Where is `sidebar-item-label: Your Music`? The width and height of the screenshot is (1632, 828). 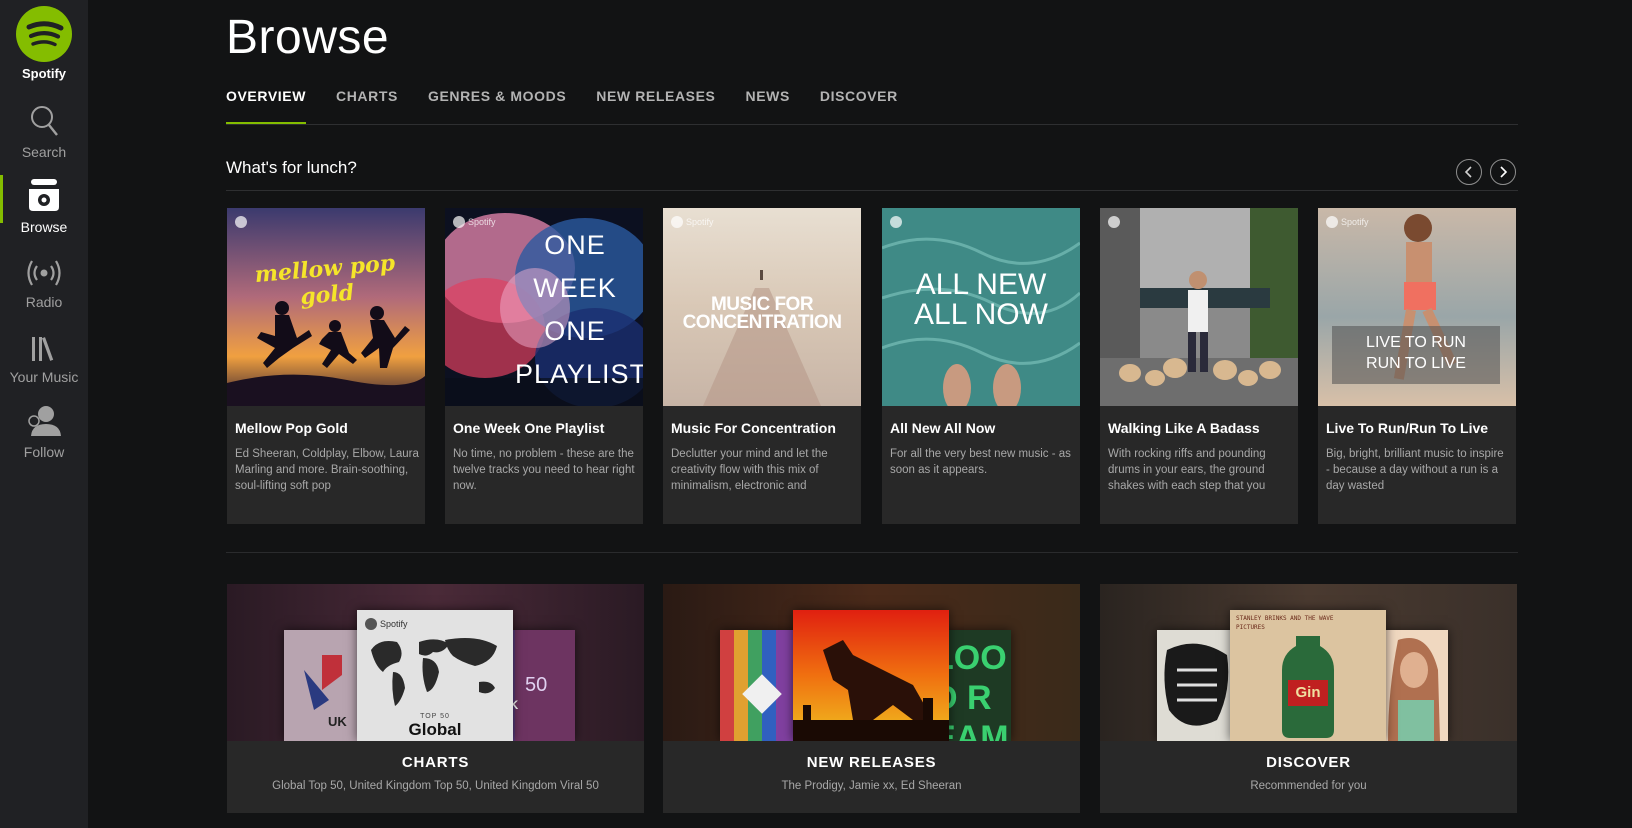 sidebar-item-label: Your Music is located at coordinates (44, 377).